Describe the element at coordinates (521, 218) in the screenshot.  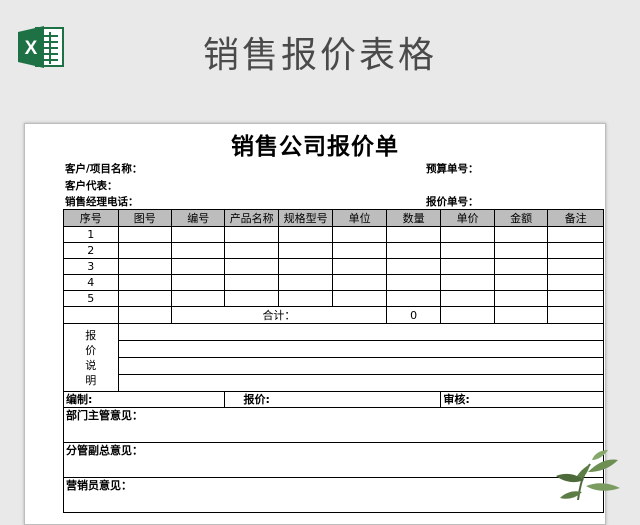
I see `column-header: 金额` at that location.